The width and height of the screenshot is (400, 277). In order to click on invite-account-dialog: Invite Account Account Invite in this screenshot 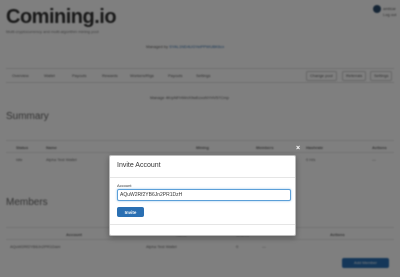, I will do `click(202, 195)`.